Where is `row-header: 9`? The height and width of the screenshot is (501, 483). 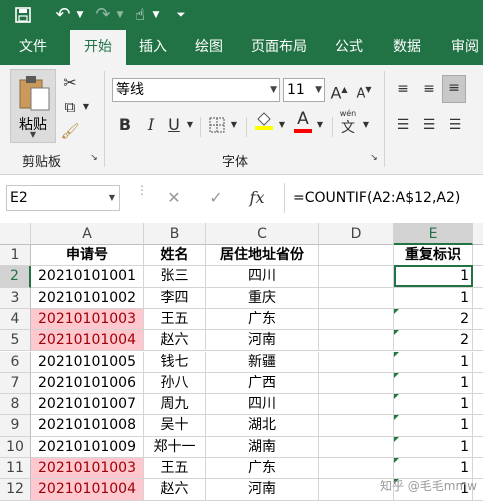
row-header: 9 is located at coordinates (15, 426).